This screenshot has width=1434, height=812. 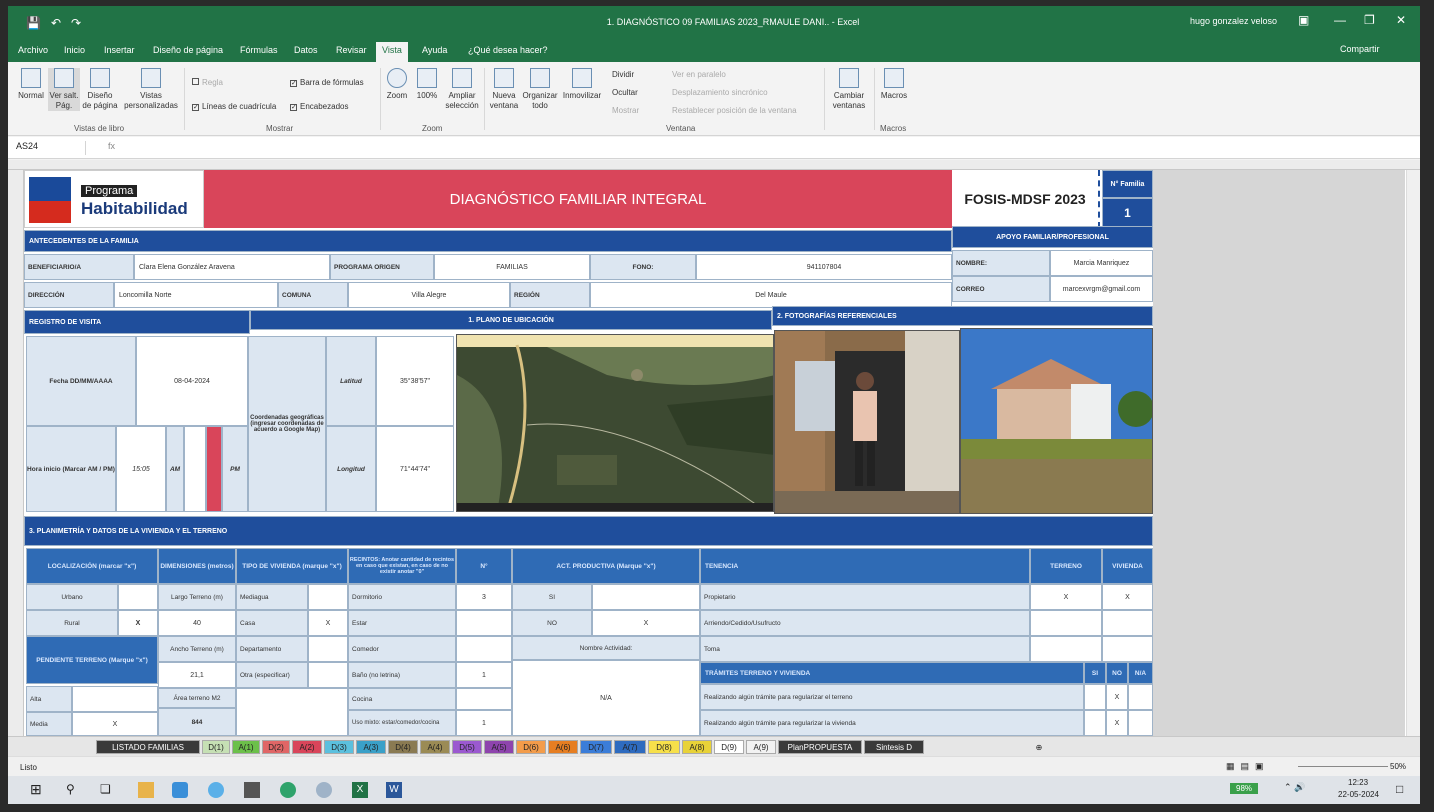 I want to click on fecha-cell: 08-04-2024, so click(x=192, y=381).